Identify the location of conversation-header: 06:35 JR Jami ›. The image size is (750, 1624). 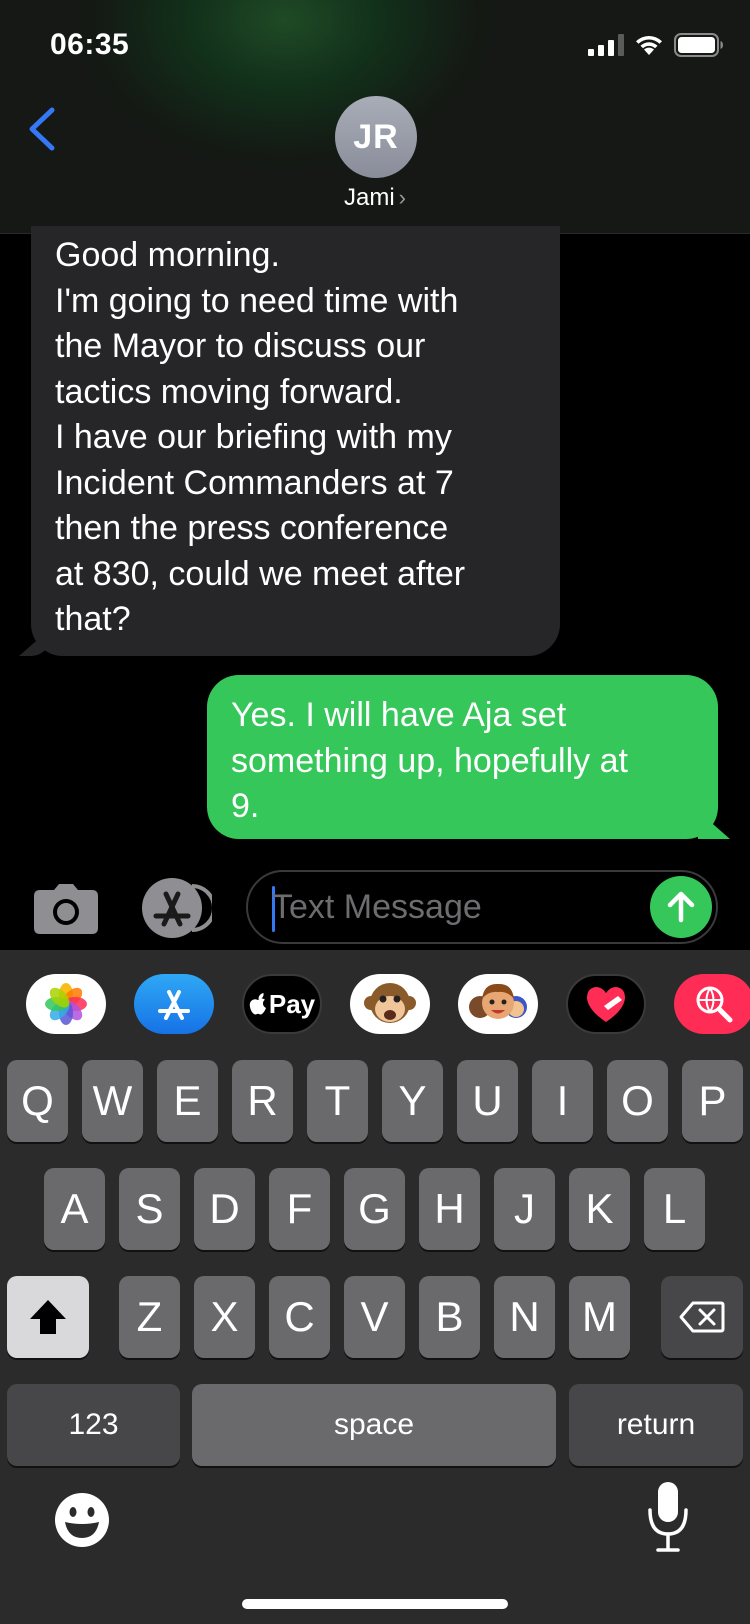
(375, 117).